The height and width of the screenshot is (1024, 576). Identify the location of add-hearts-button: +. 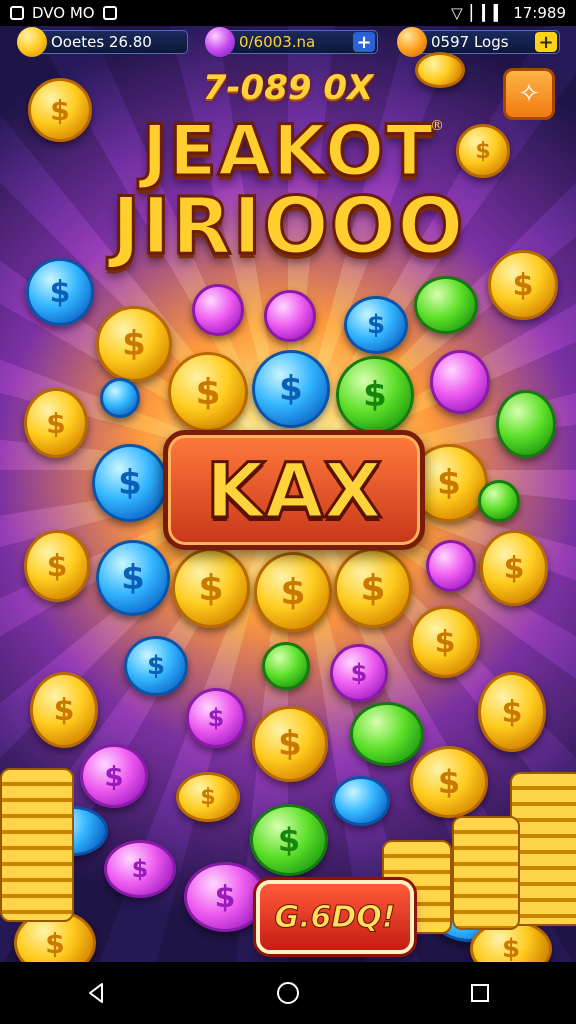
(546, 42).